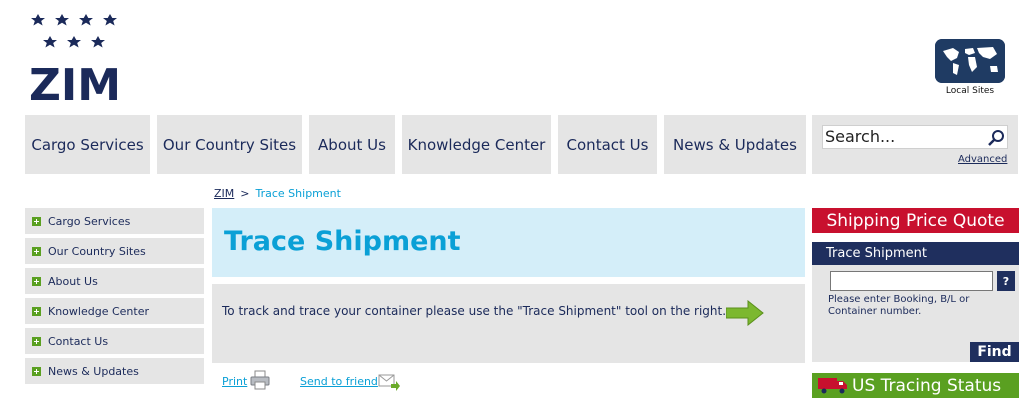 The width and height of the screenshot is (1025, 402). Describe the element at coordinates (911, 281) in the screenshot. I see `trace-number-input` at that location.